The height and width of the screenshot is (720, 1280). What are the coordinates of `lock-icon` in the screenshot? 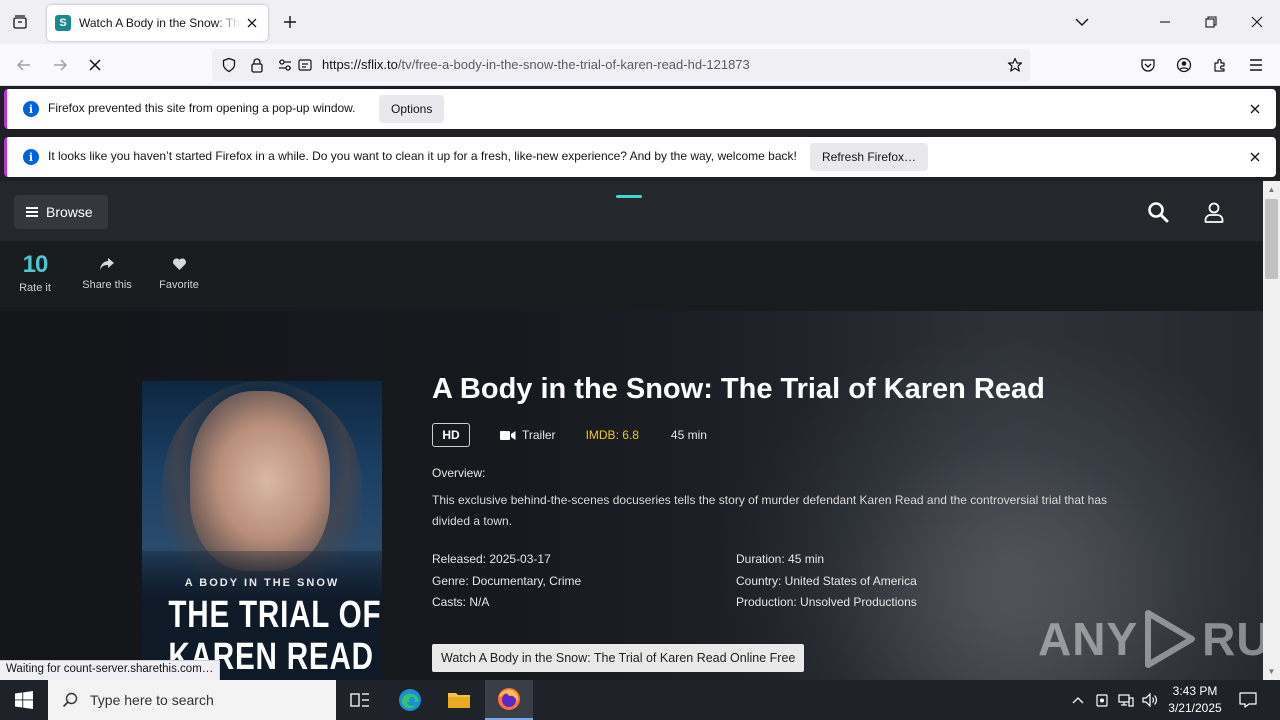 It's located at (257, 65).